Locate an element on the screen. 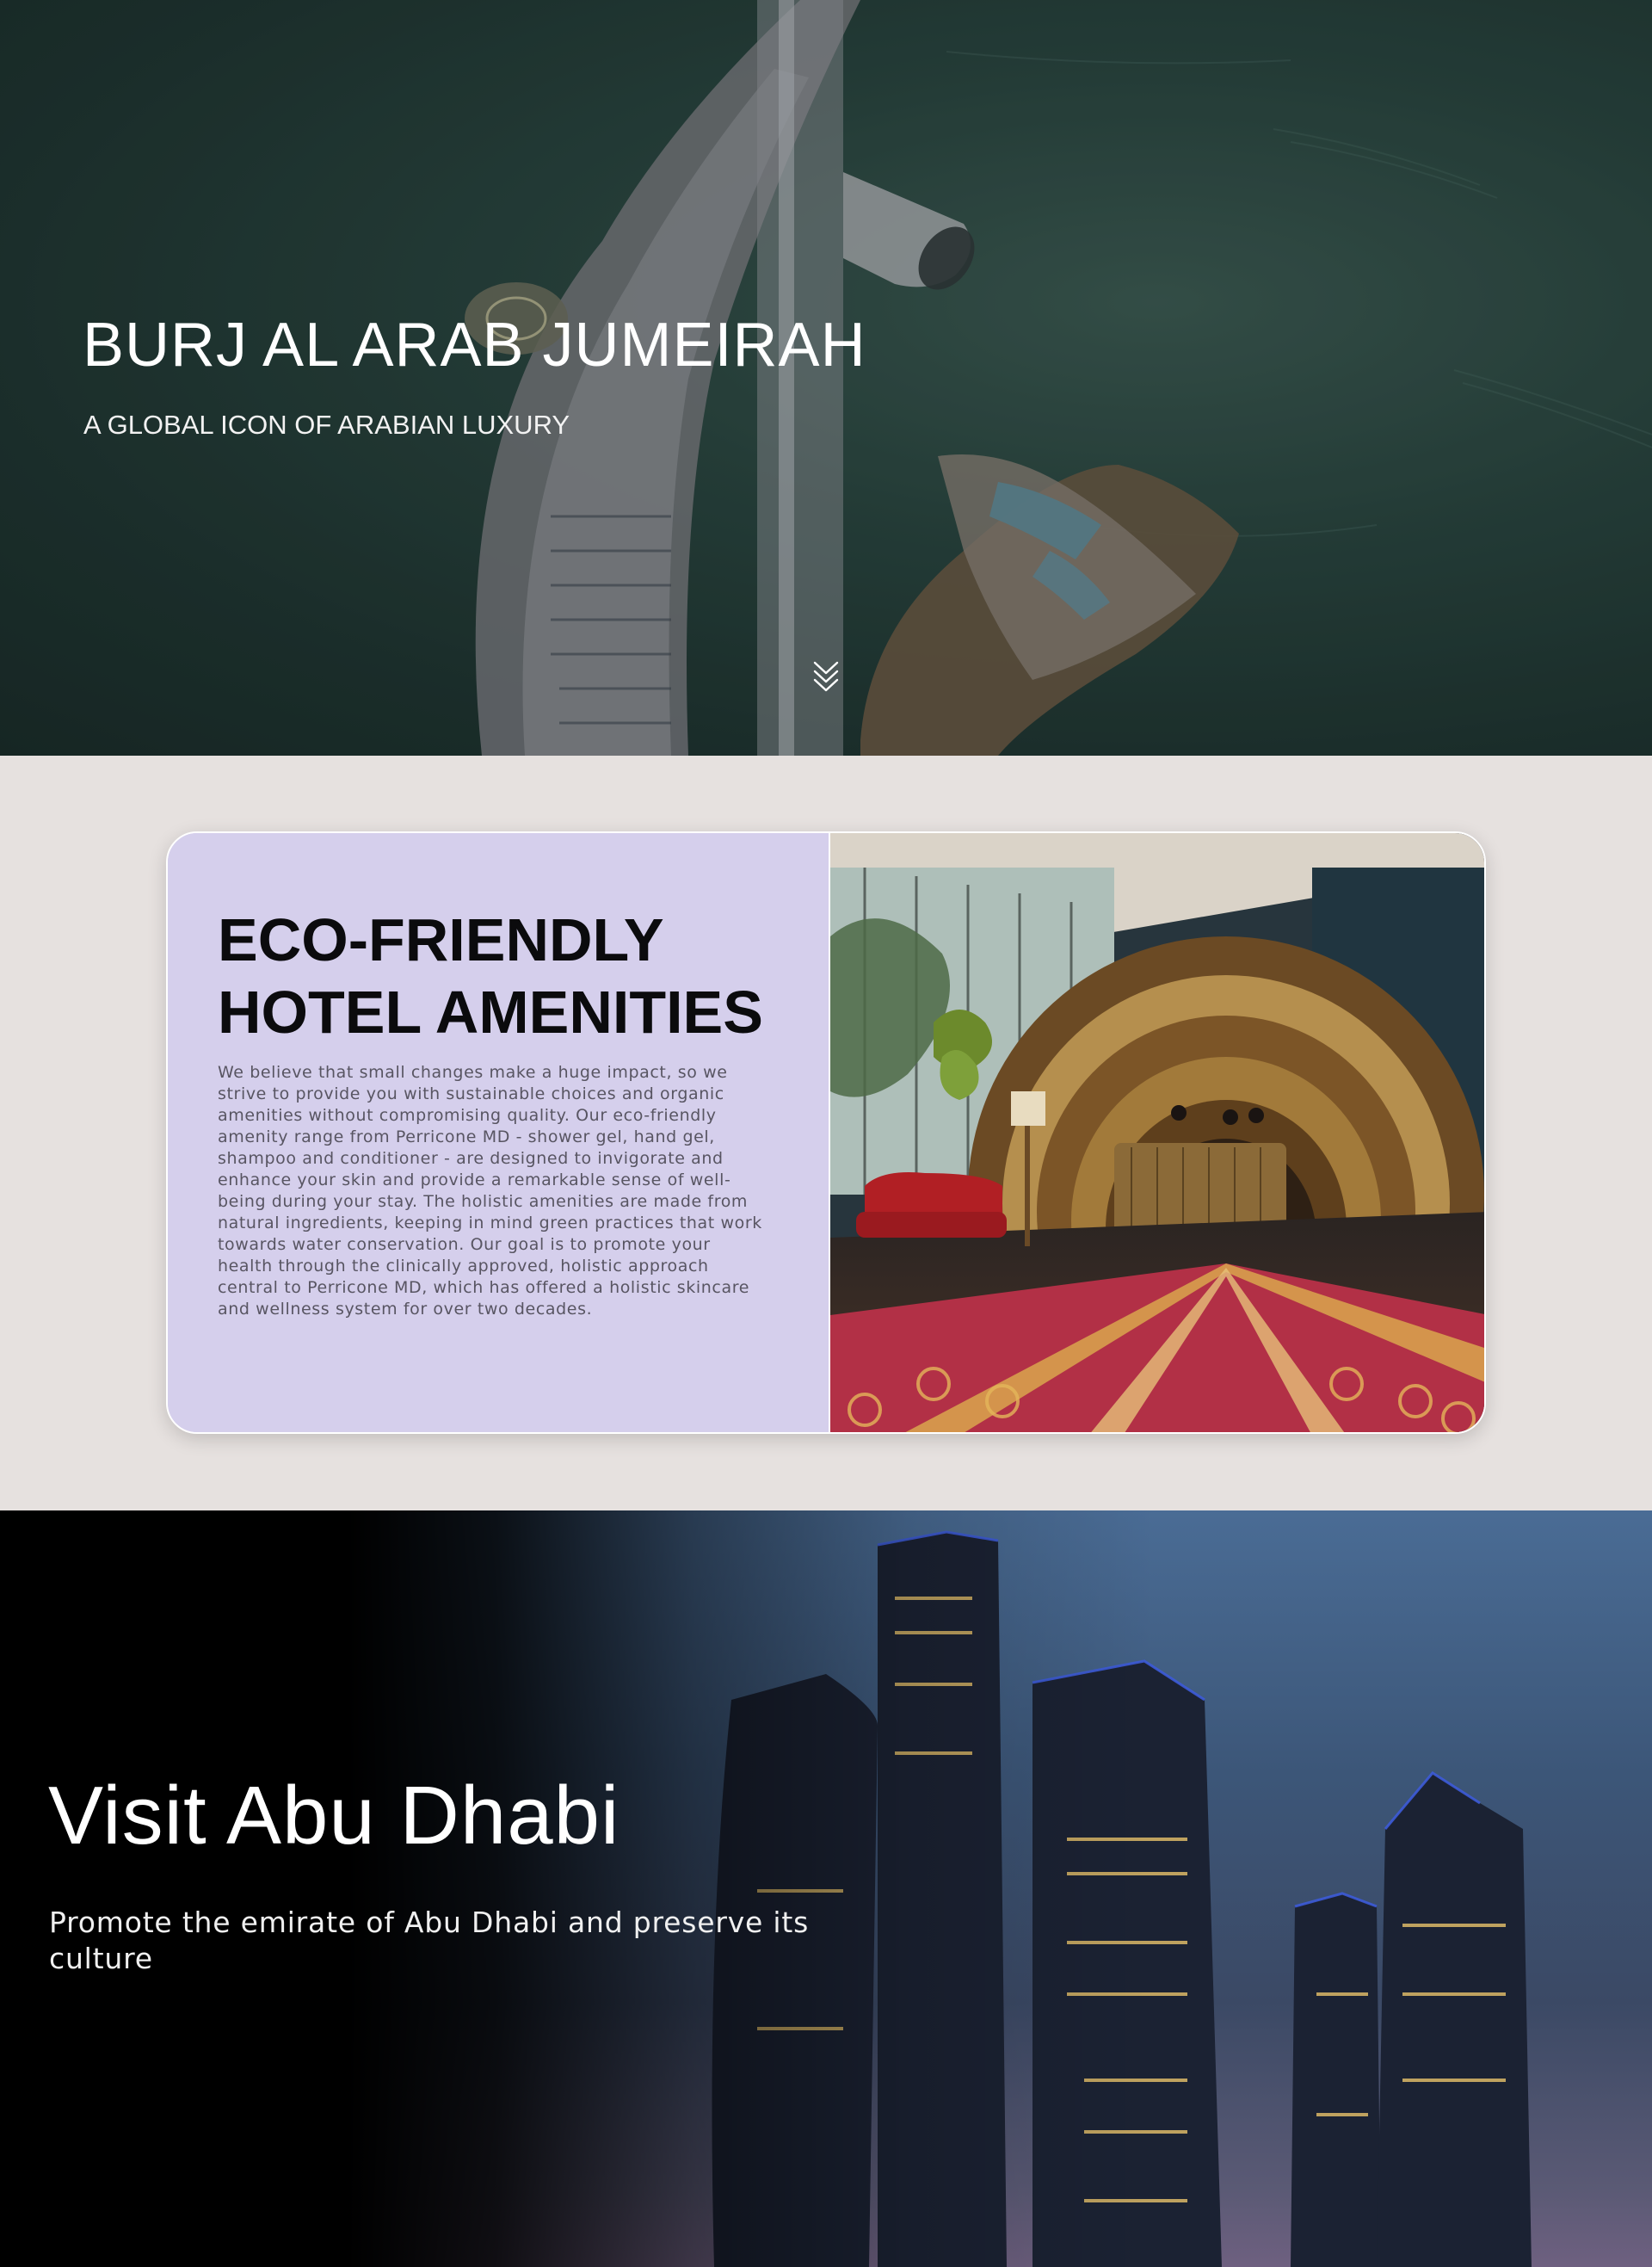  amenities-title-line-2: HOTEL AMENITIES is located at coordinates (490, 1013).